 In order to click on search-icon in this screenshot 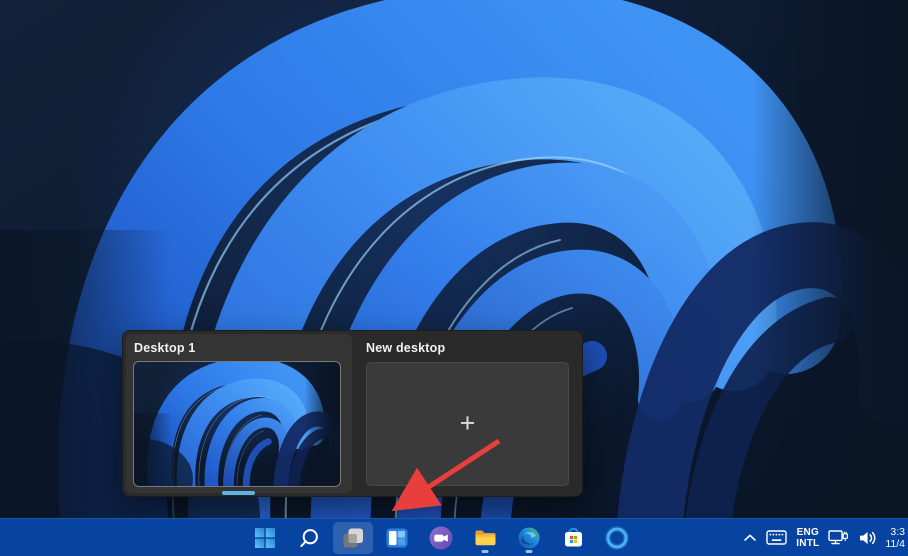, I will do `click(309, 537)`.